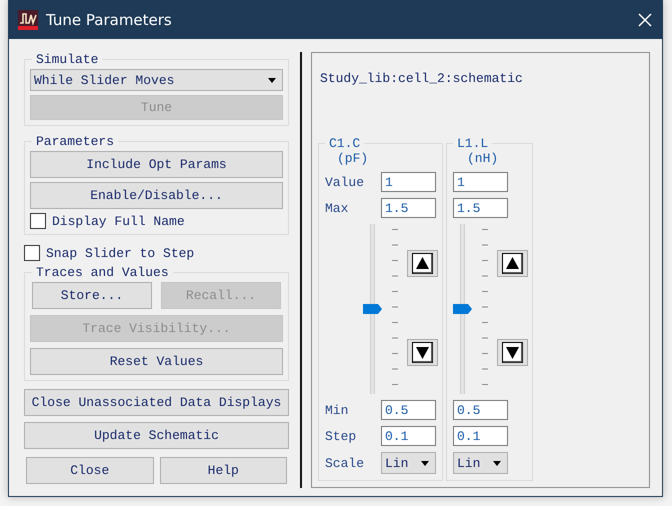 The height and width of the screenshot is (506, 672). What do you see at coordinates (482, 158) in the screenshot?
I see `unit-label: (nH)` at bounding box center [482, 158].